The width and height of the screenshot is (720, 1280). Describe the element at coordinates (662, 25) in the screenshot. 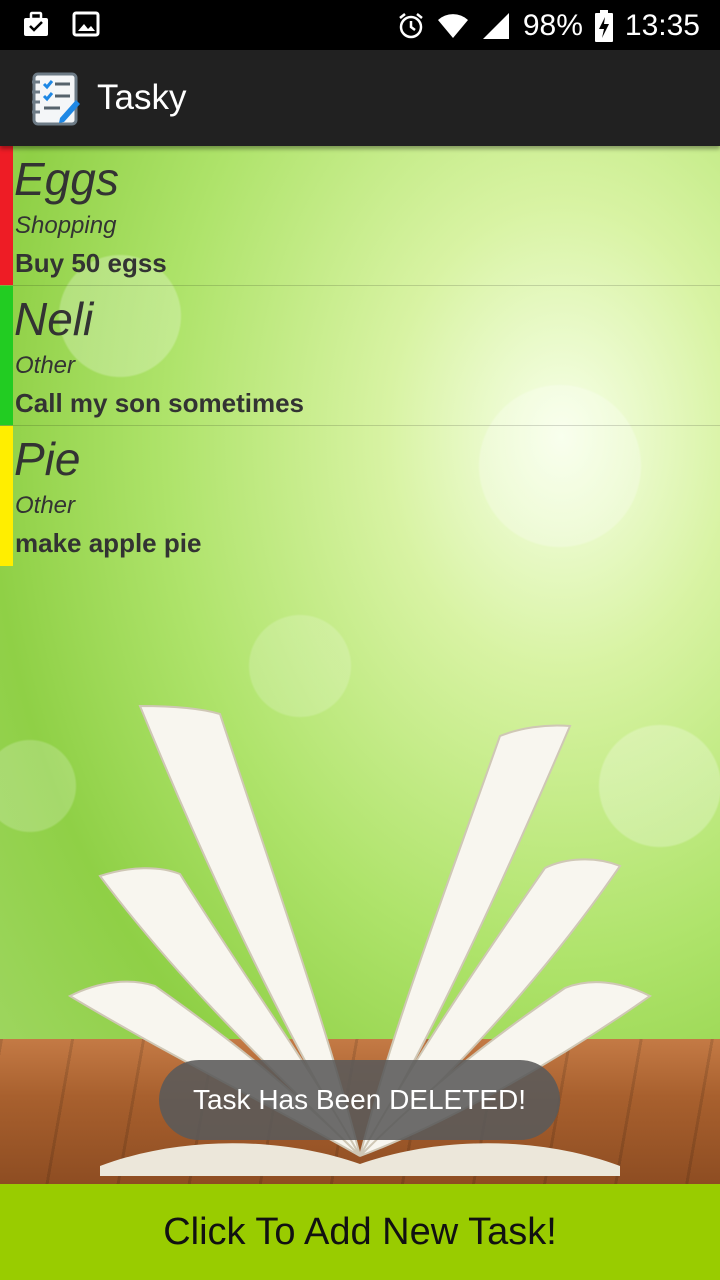

I see `clock: 13:35` at that location.